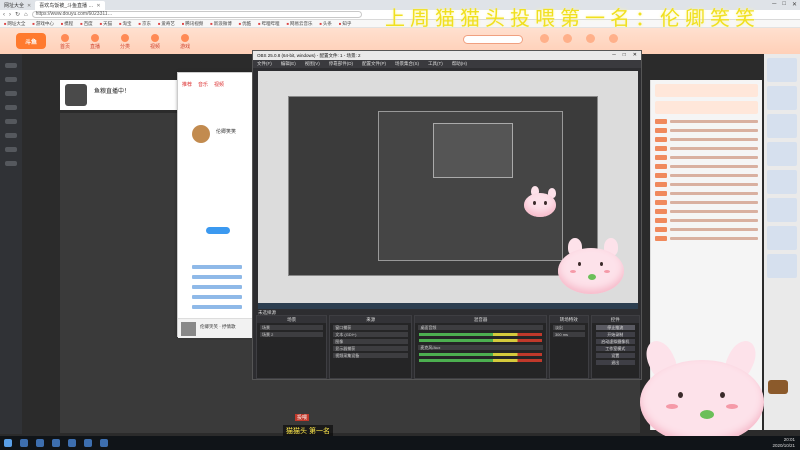 The height and width of the screenshot is (450, 800). What do you see at coordinates (185, 42) in the screenshot?
I see `nav-item: 游戏` at bounding box center [185, 42].